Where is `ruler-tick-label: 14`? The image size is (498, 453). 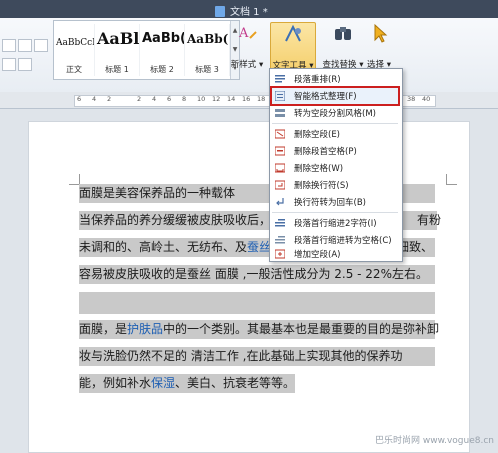
ruler-tick-label: 14 is located at coordinates (231, 99).